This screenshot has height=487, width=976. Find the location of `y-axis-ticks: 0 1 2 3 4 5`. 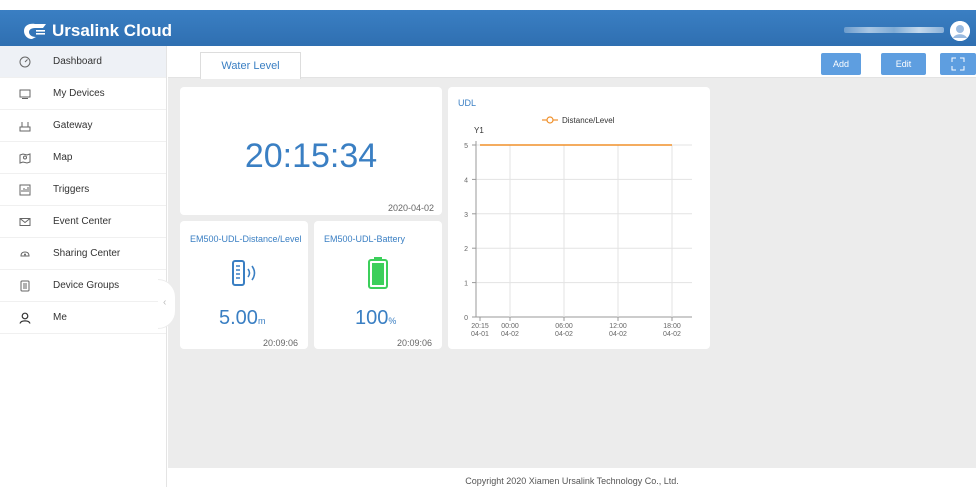

y-axis-ticks: 0 1 2 3 4 5 is located at coordinates (470, 232).